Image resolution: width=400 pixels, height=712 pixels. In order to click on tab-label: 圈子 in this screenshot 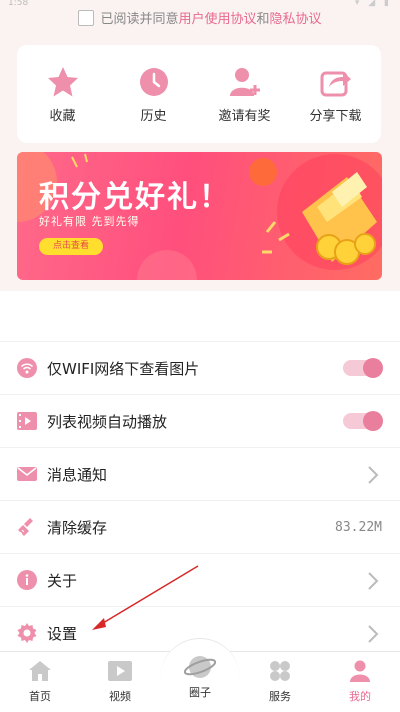, I will do `click(200, 692)`.